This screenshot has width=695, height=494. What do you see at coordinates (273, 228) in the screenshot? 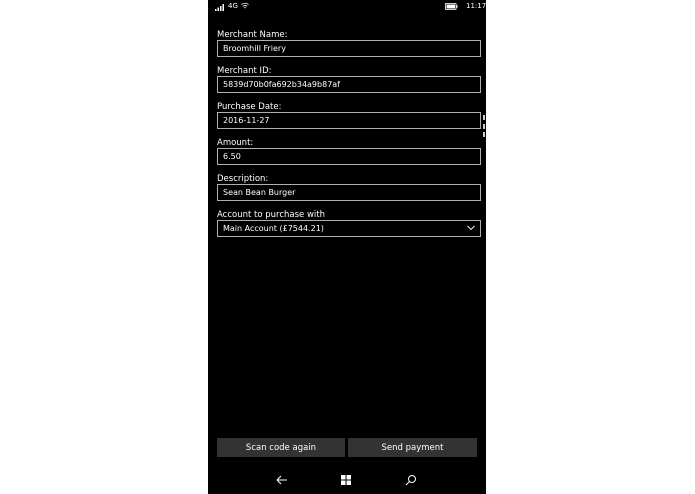
I see `account-value: Main Account (£7544.21)` at bounding box center [273, 228].